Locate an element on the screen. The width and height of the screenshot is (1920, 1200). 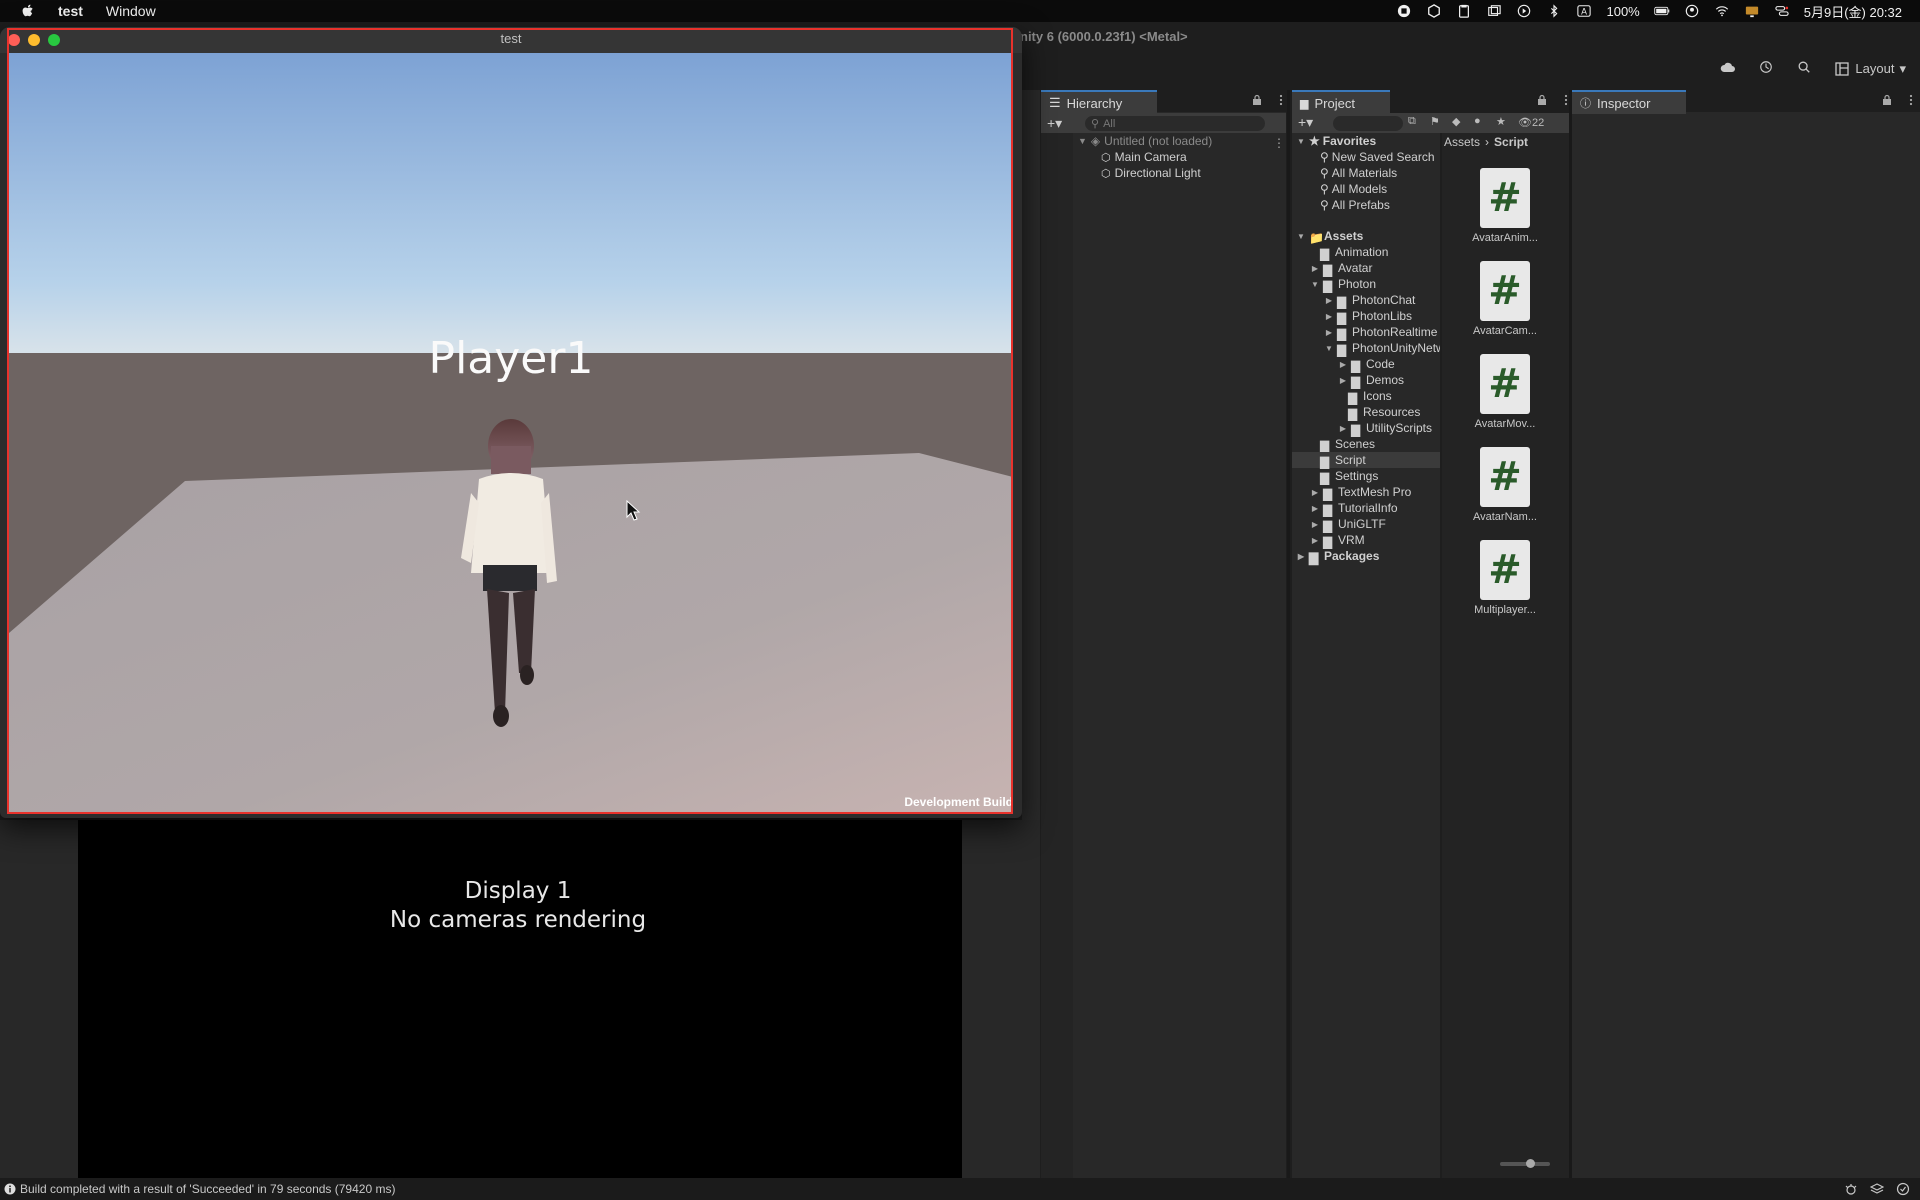
unity-icon is located at coordinates (1434, 11).